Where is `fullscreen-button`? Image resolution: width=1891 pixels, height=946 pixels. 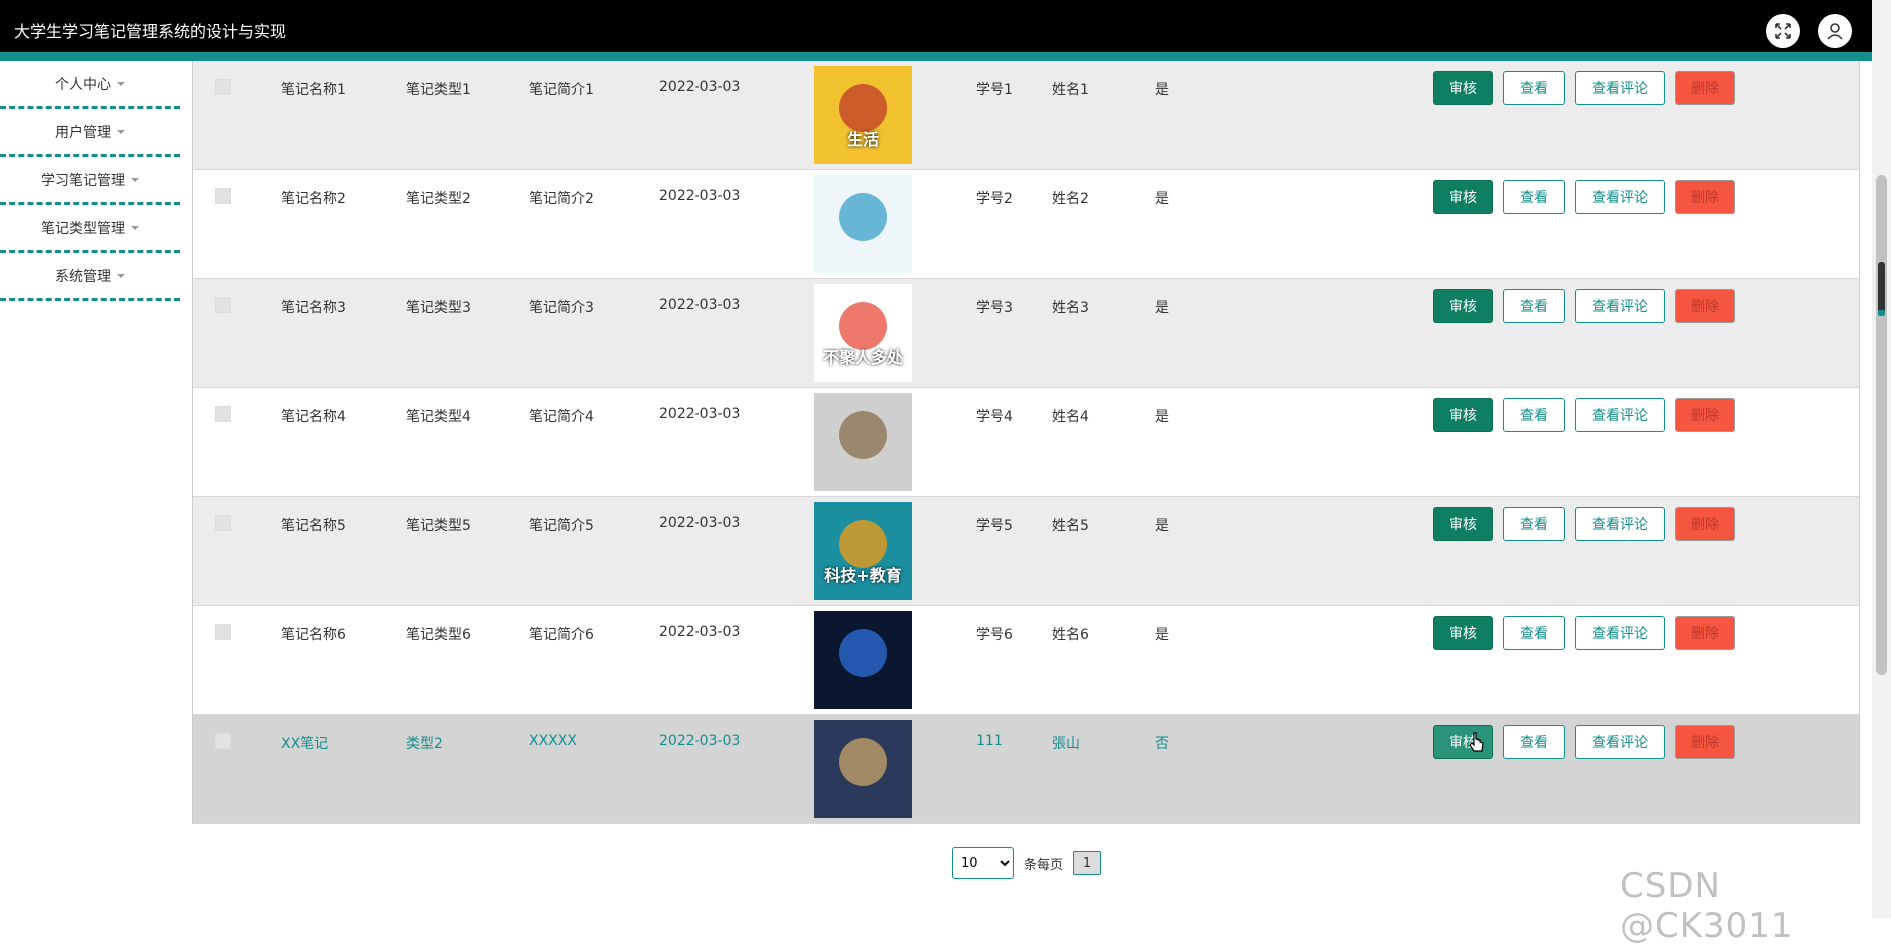 fullscreen-button is located at coordinates (1783, 31).